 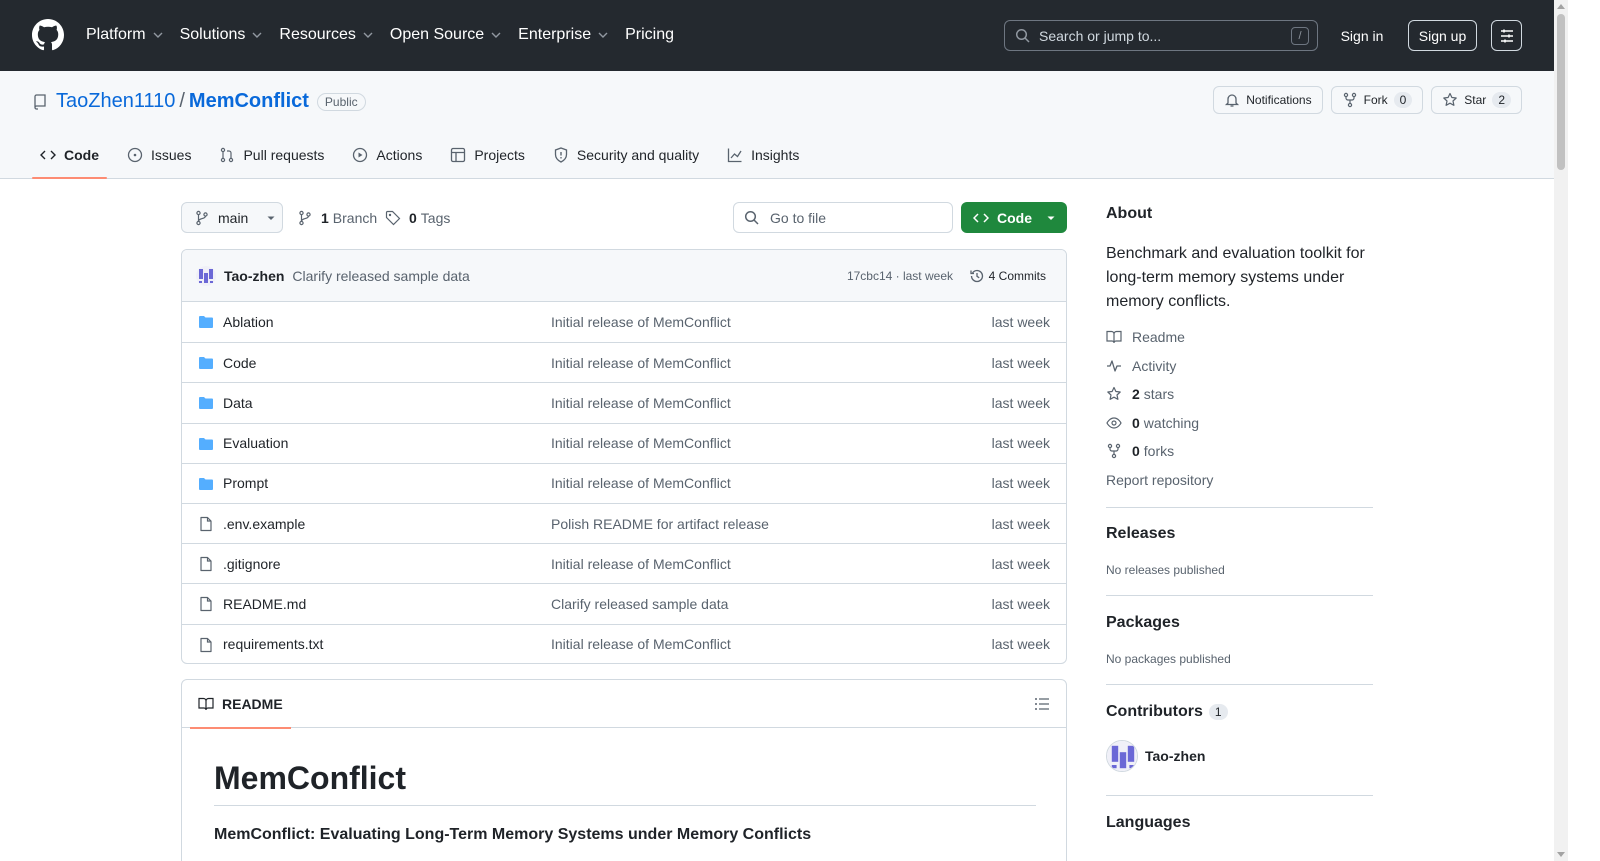 What do you see at coordinates (487, 155) in the screenshot?
I see `tab-projects: Projects` at bounding box center [487, 155].